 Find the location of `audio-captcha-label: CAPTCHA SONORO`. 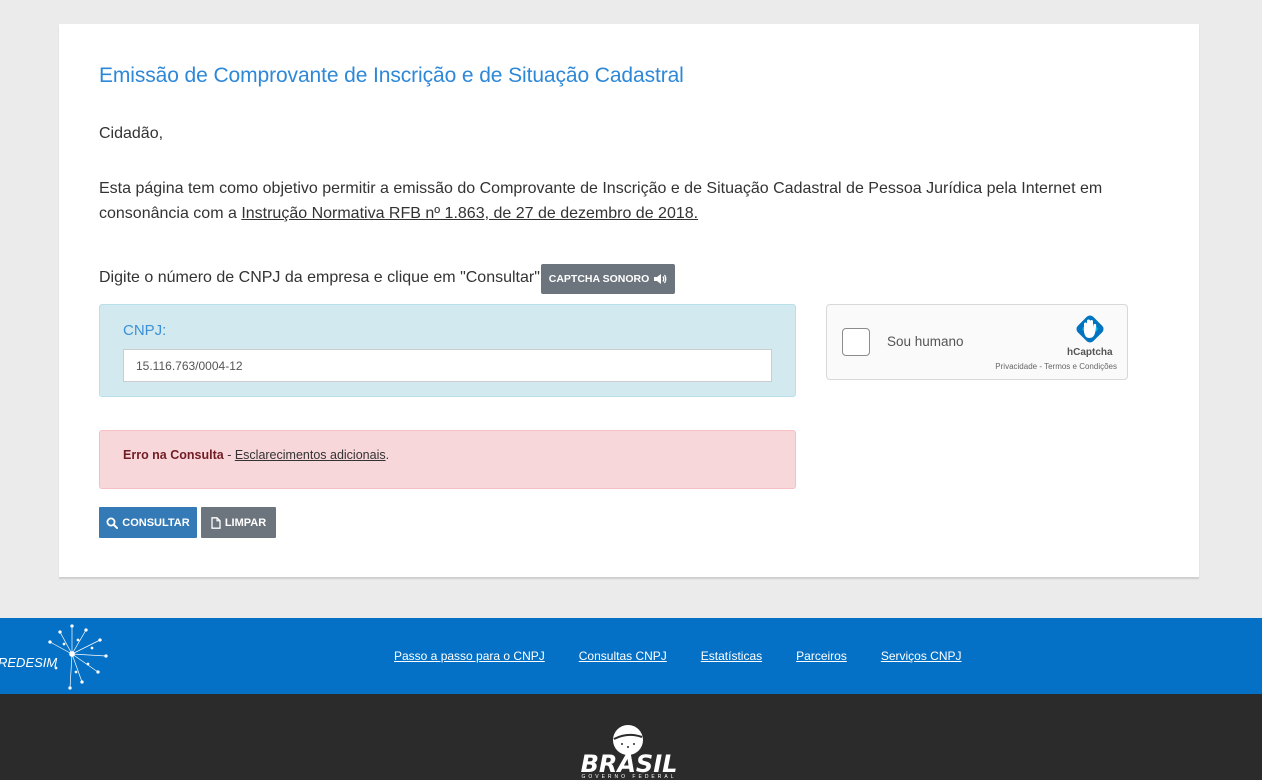

audio-captcha-label: CAPTCHA SONORO is located at coordinates (599, 279).